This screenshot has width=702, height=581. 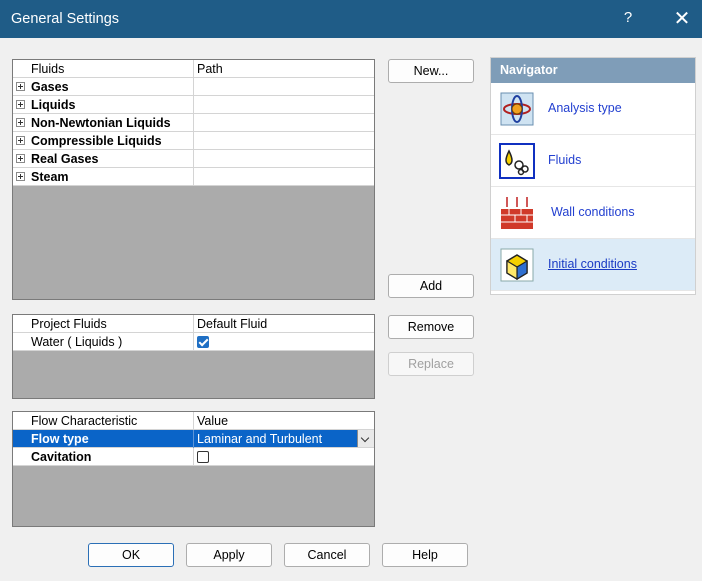 What do you see at coordinates (431, 364) in the screenshot?
I see `replace-button: Replace` at bounding box center [431, 364].